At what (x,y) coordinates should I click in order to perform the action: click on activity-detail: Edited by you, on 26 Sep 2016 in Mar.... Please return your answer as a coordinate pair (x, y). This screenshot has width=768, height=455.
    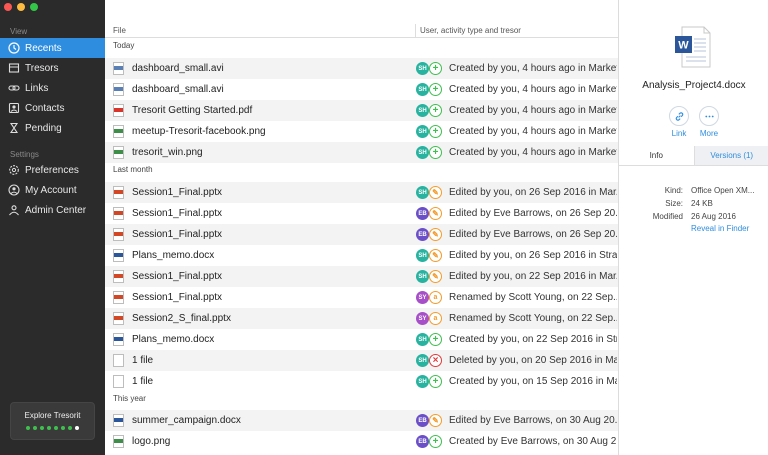
    Looking at the image, I should click on (533, 192).